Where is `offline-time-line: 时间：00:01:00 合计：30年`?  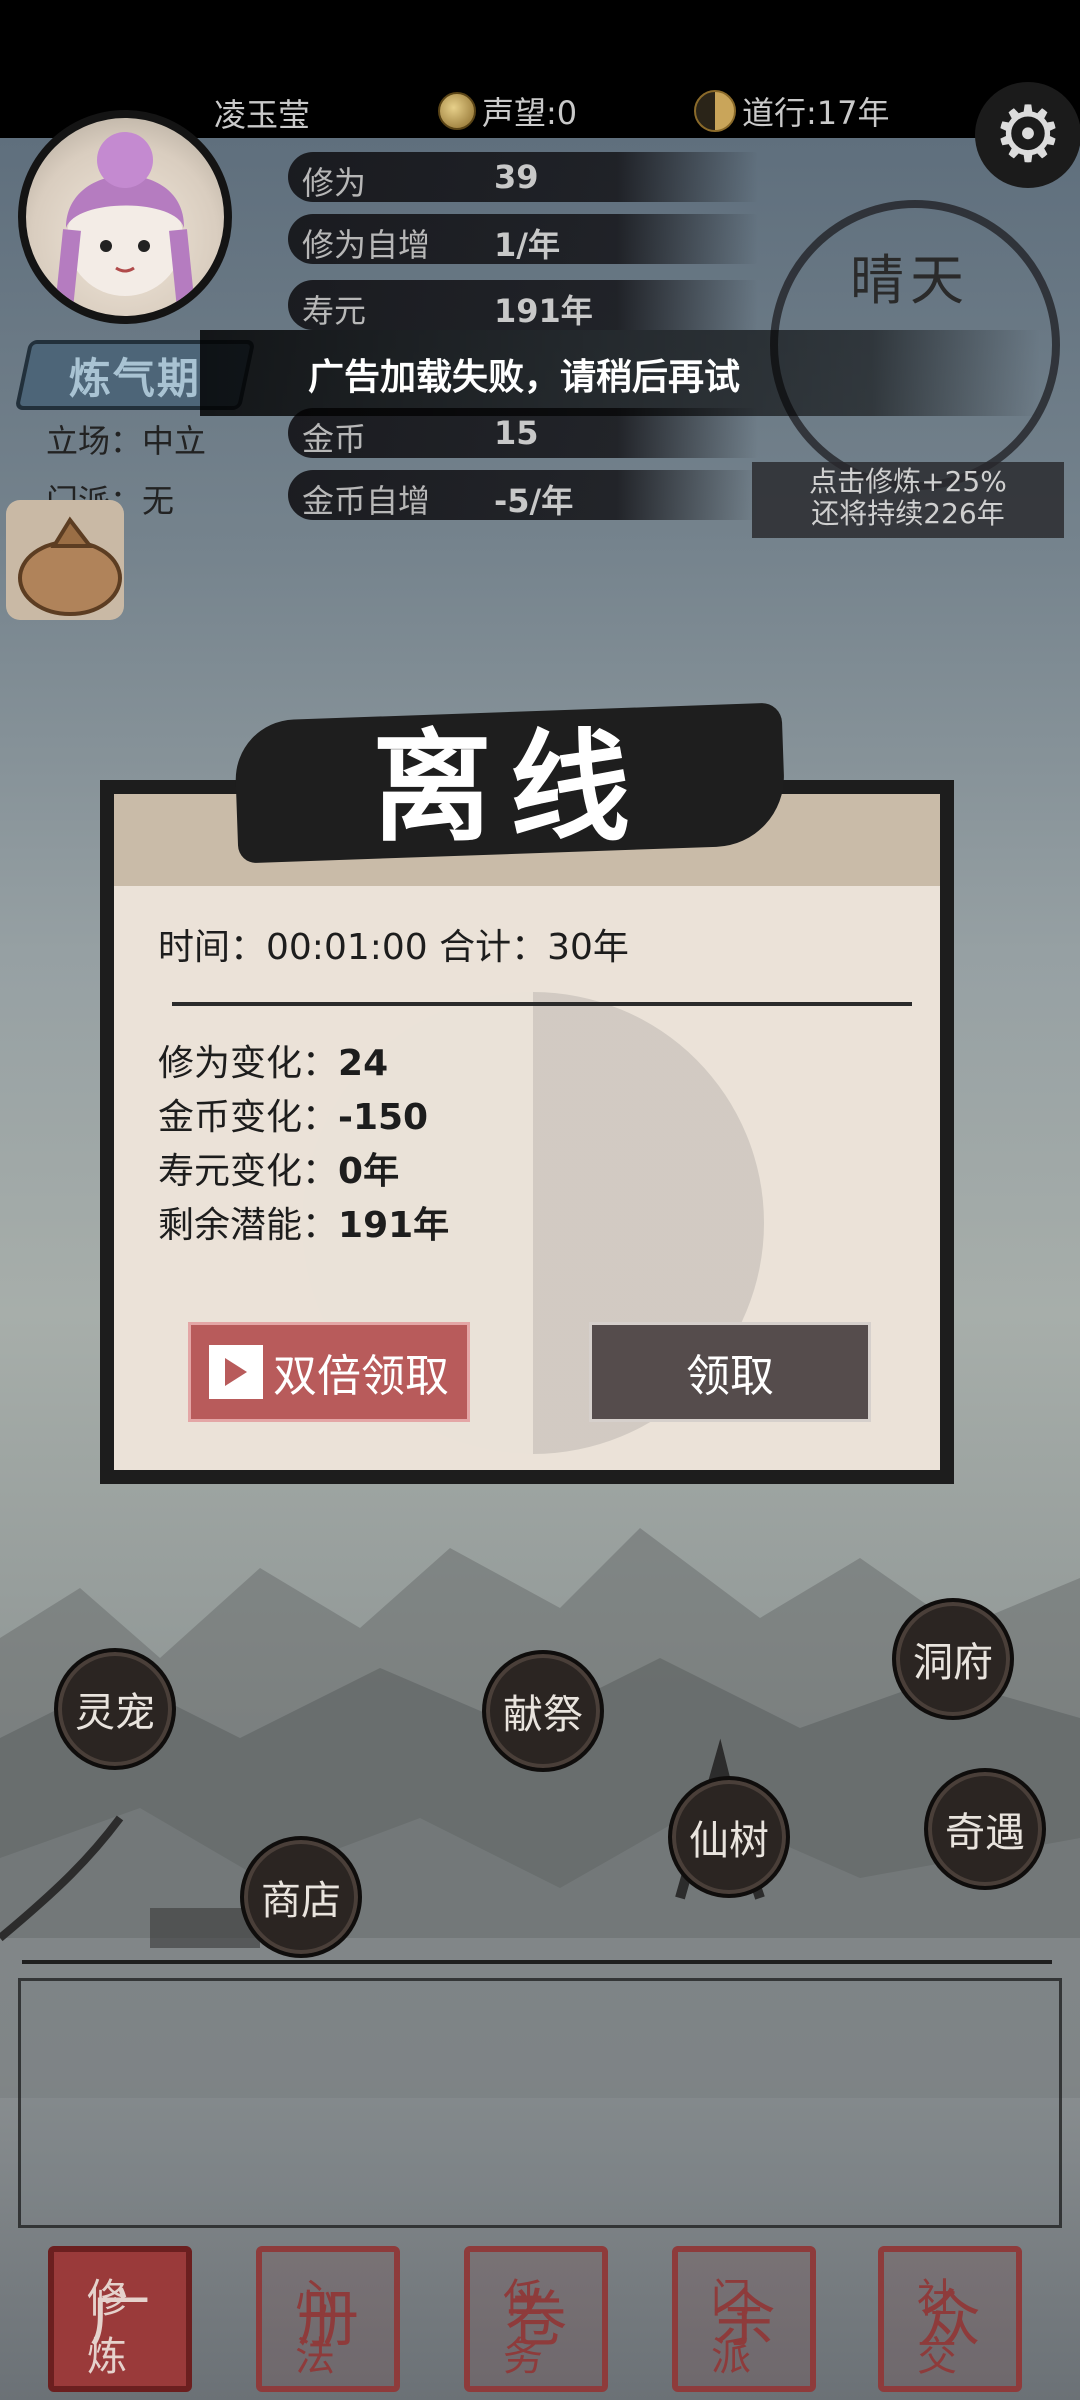 offline-time-line: 时间：00:01:00 合计：30年 is located at coordinates (393, 947).